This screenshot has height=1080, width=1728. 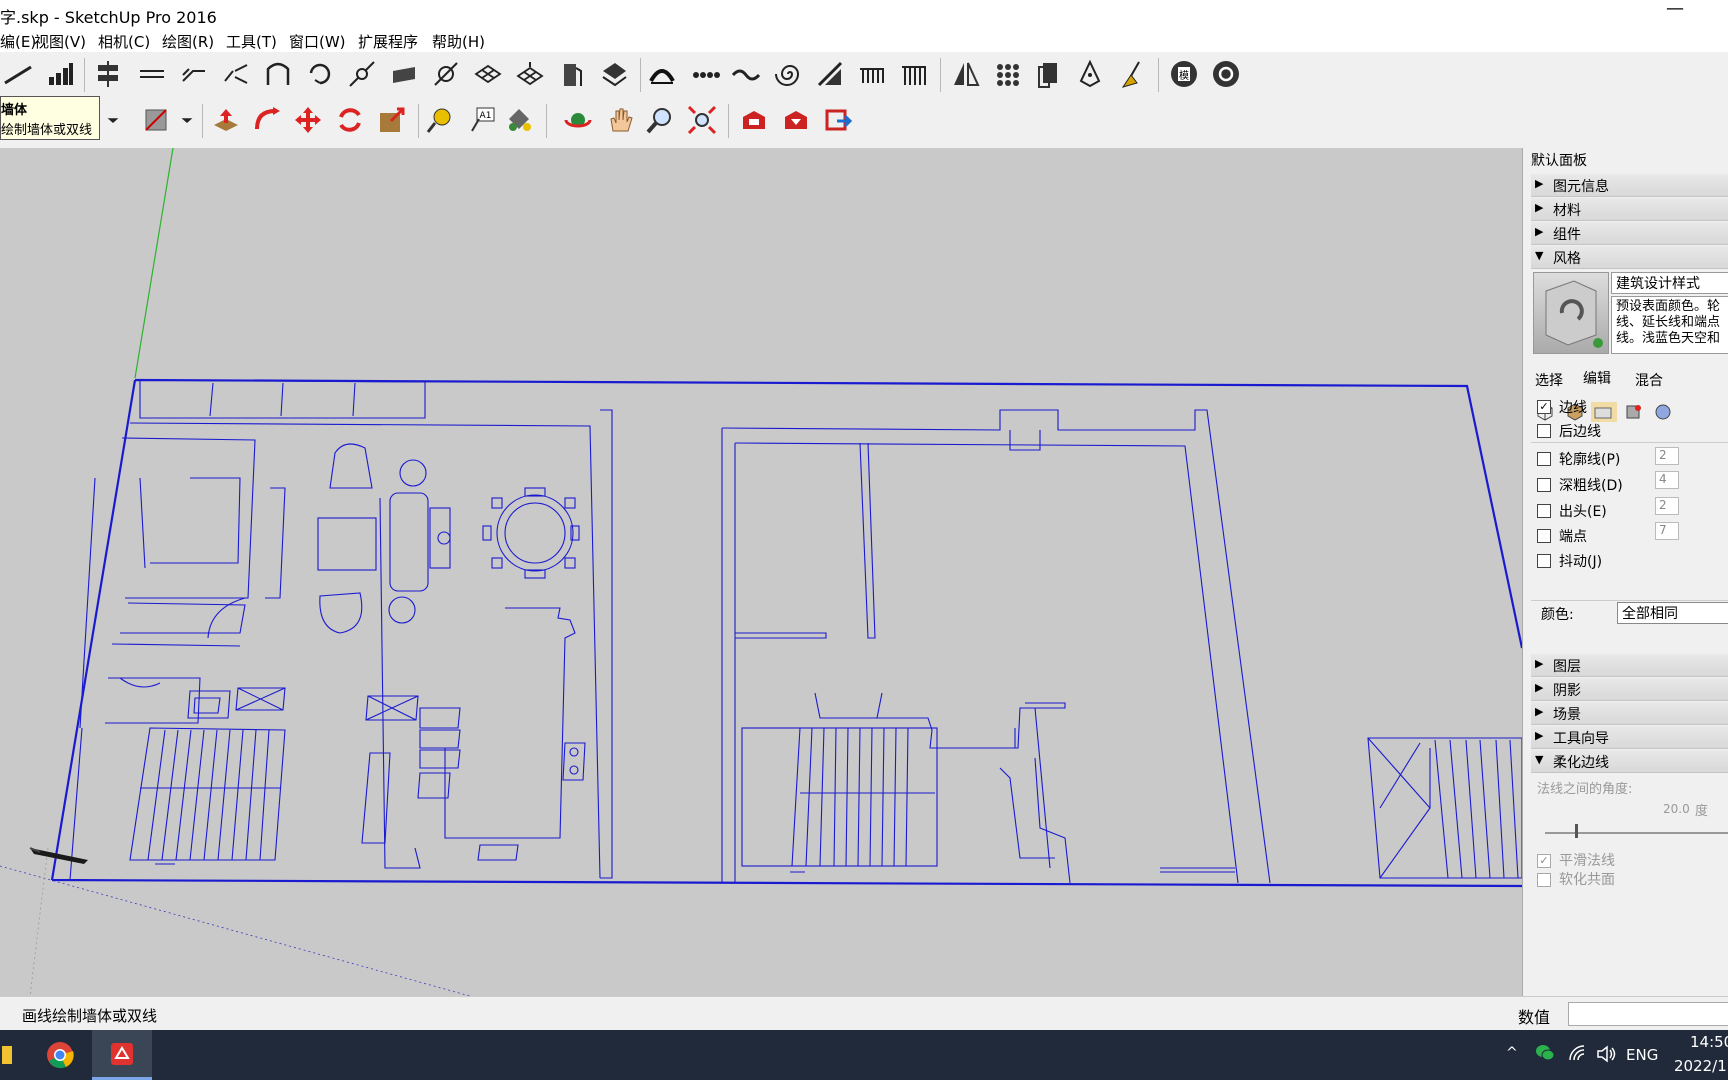 I want to click on menu-camera: 相机(C), so click(x=124, y=41).